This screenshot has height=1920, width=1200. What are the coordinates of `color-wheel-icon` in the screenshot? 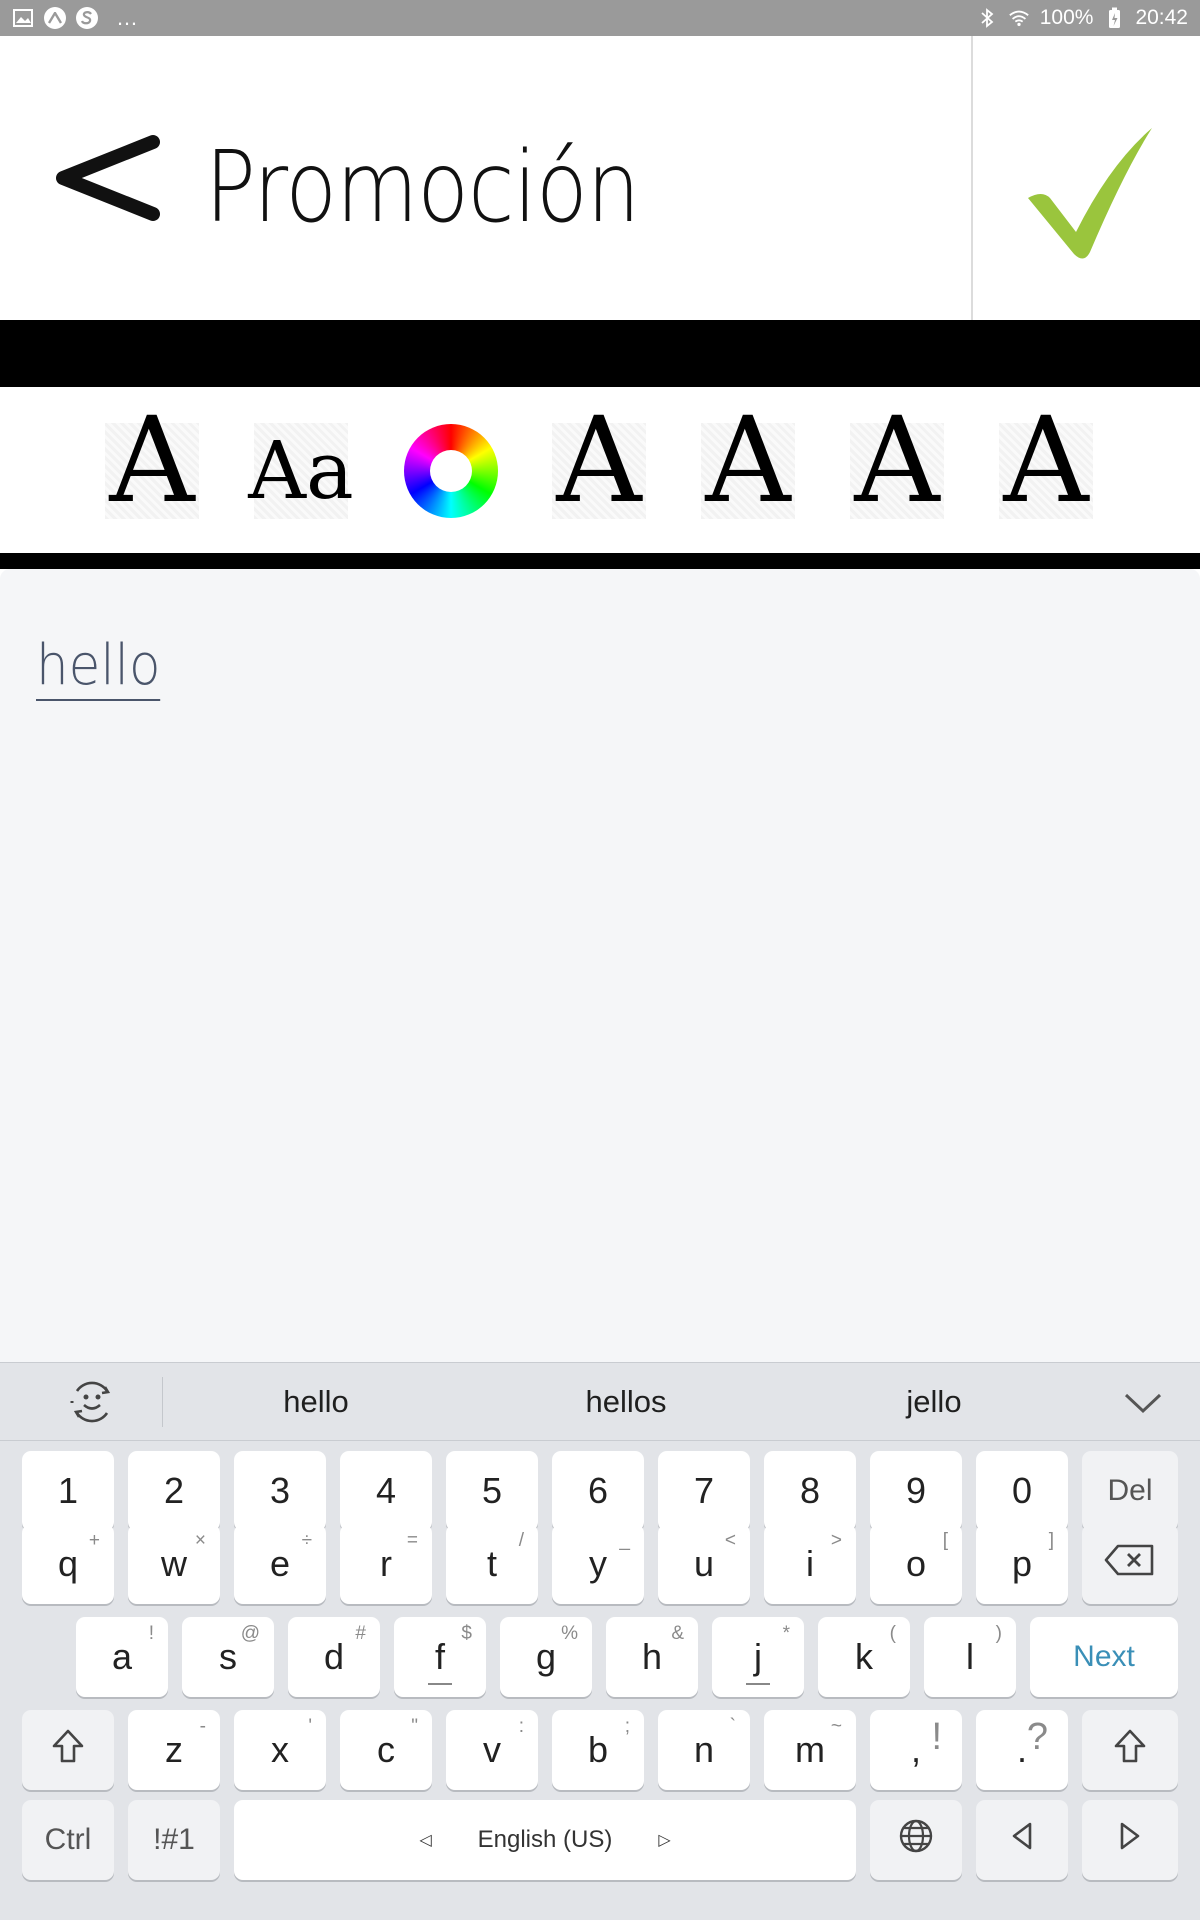 It's located at (451, 471).